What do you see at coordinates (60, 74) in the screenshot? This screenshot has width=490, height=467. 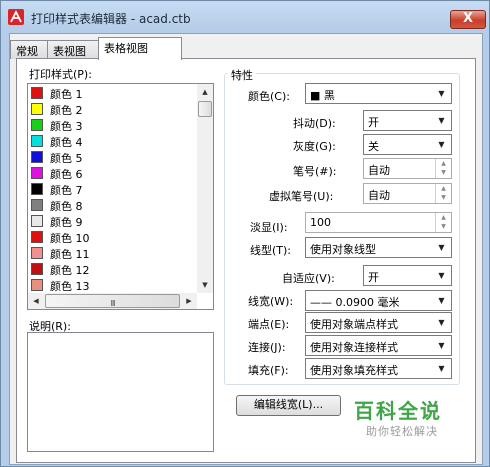 I see `plot-styles-label: 打印样式(P):` at bounding box center [60, 74].